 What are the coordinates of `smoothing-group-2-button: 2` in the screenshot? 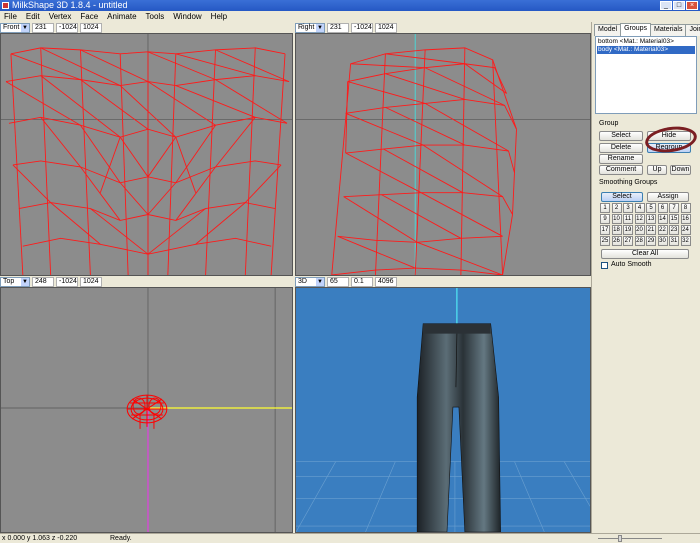 It's located at (616, 208).